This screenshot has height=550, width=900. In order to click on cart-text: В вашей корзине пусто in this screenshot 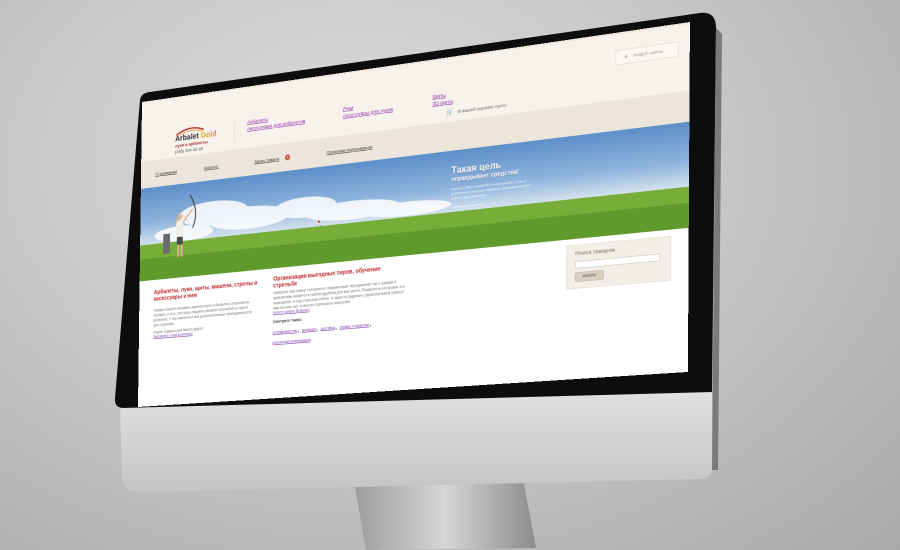, I will do `click(482, 108)`.